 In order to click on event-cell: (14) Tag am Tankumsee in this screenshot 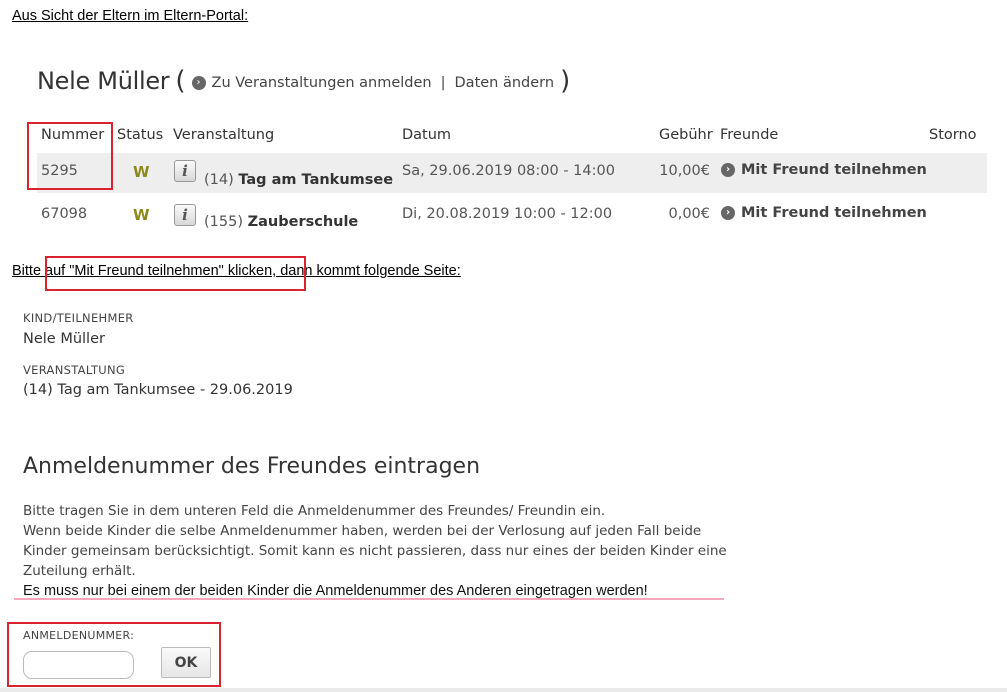, I will do `click(298, 180)`.